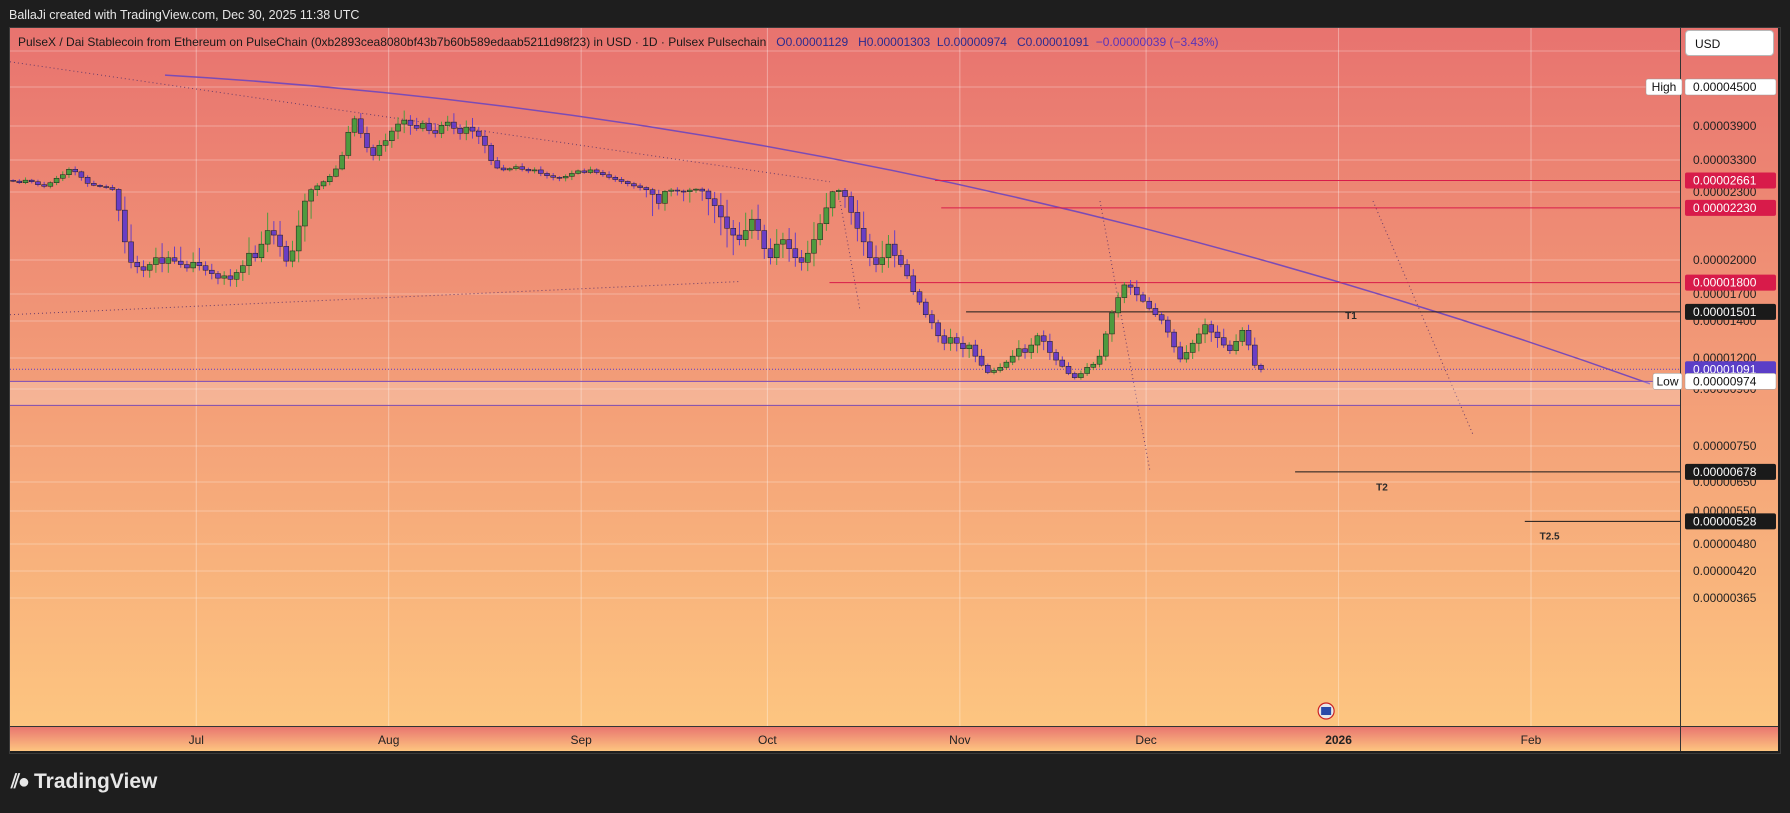  Describe the element at coordinates (1351, 316) in the screenshot. I see `target-label: T1` at that location.